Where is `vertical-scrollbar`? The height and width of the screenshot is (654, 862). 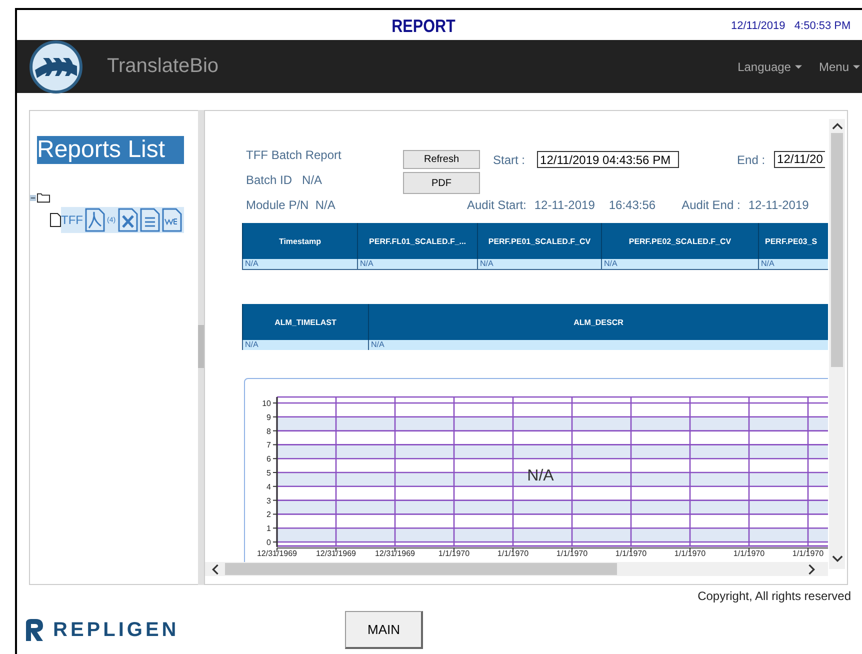
vertical-scrollbar is located at coordinates (837, 344).